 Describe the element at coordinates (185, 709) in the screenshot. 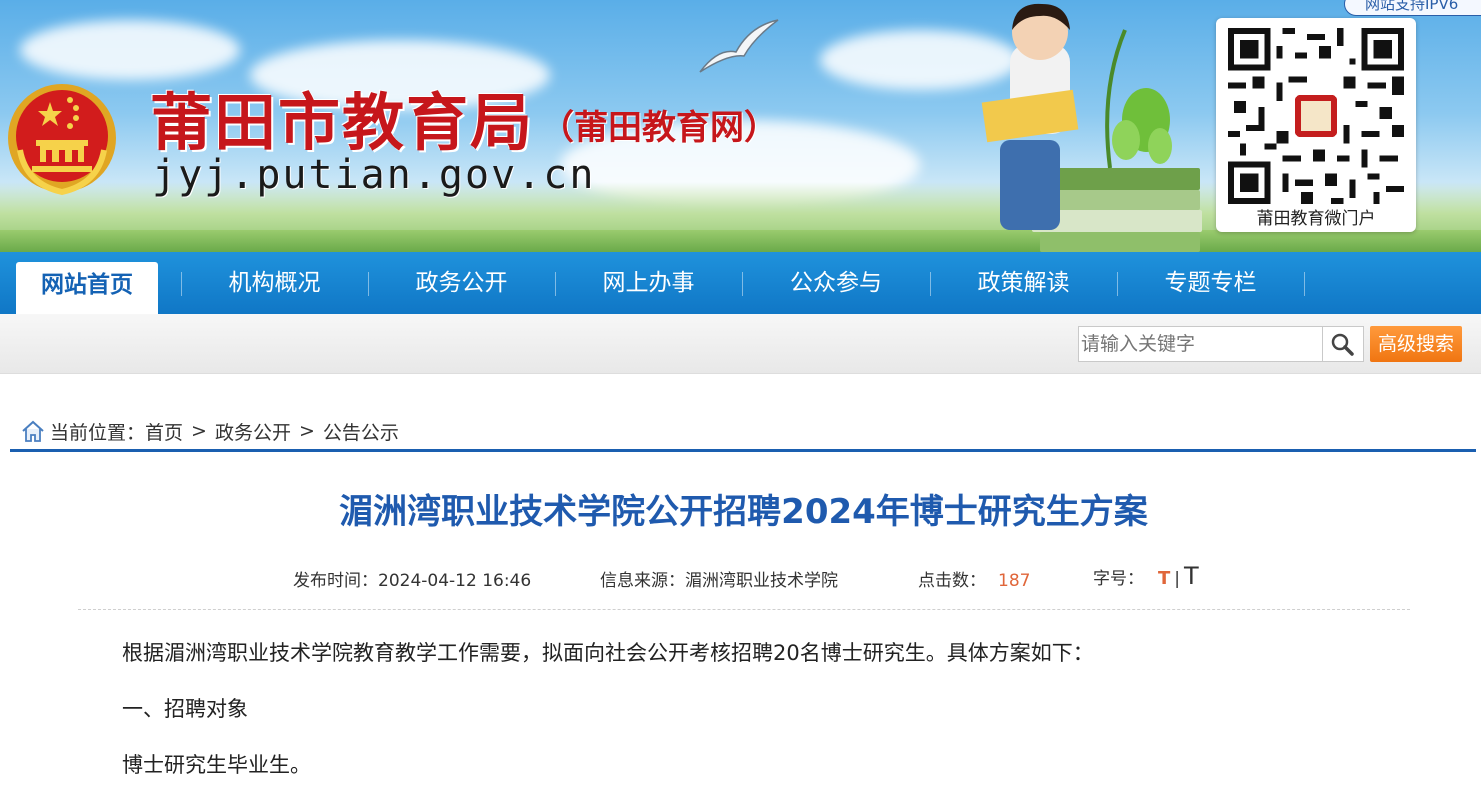

I see `article-paragraph: 一、招聘对象` at that location.